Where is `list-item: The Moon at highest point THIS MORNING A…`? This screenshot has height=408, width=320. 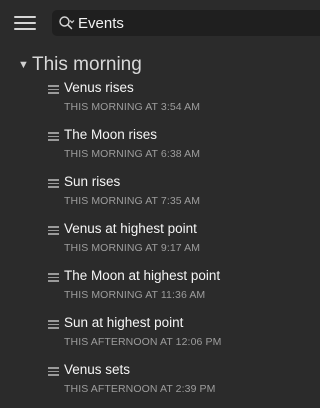 list-item: The Moon at highest point THIS MORNING A… is located at coordinates (160, 291).